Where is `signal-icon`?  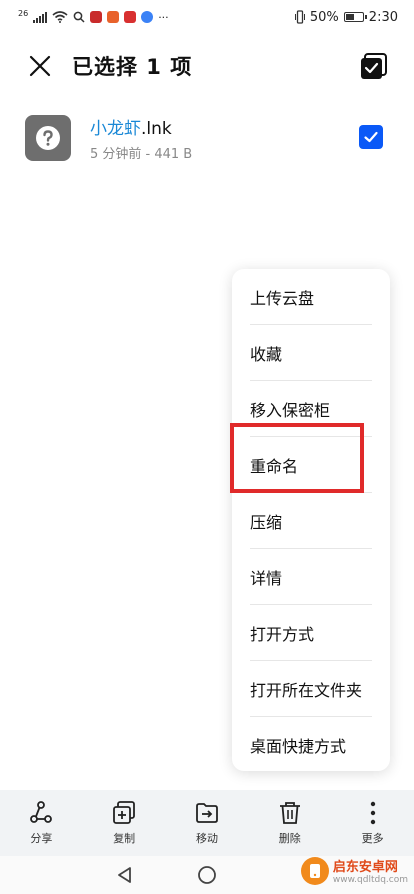
signal-icon is located at coordinates (40, 17).